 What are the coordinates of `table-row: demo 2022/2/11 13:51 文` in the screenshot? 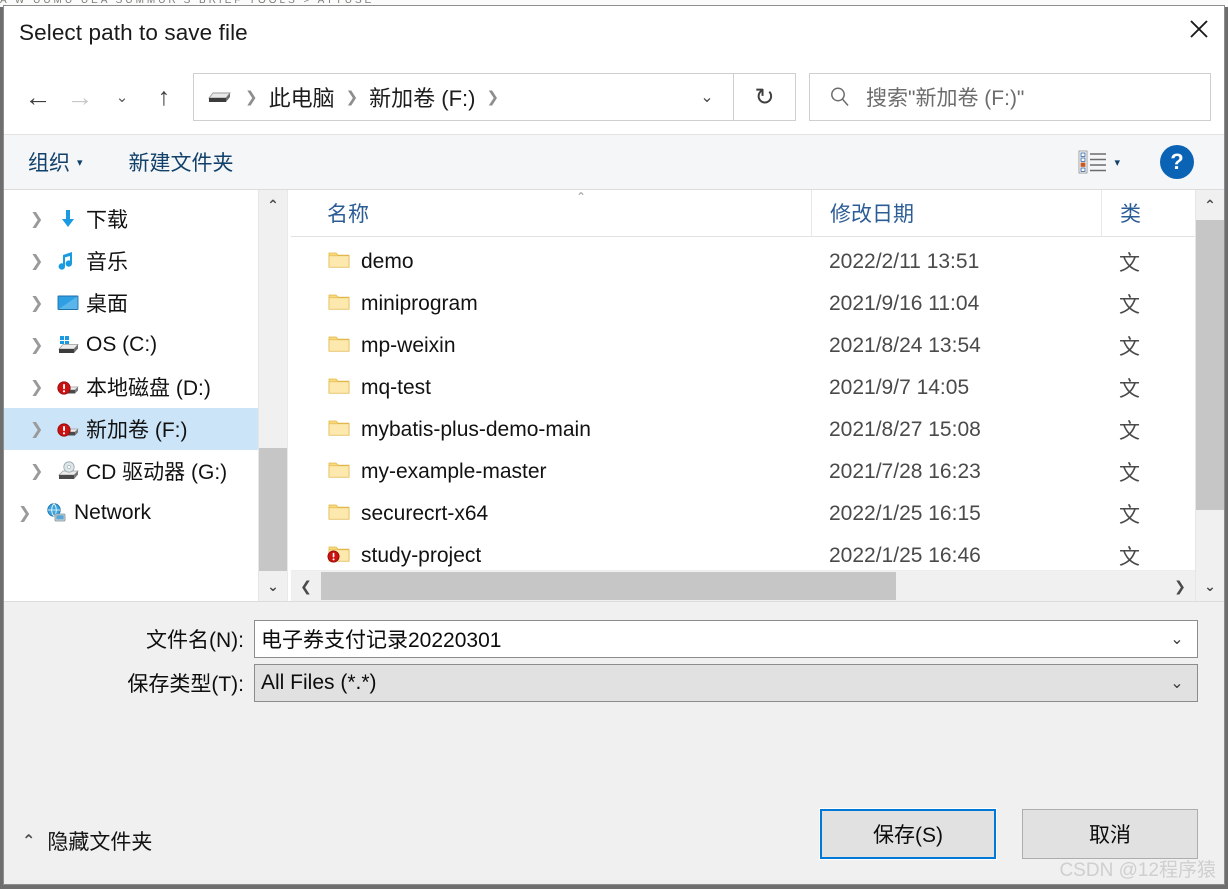 It's located at (757, 262).